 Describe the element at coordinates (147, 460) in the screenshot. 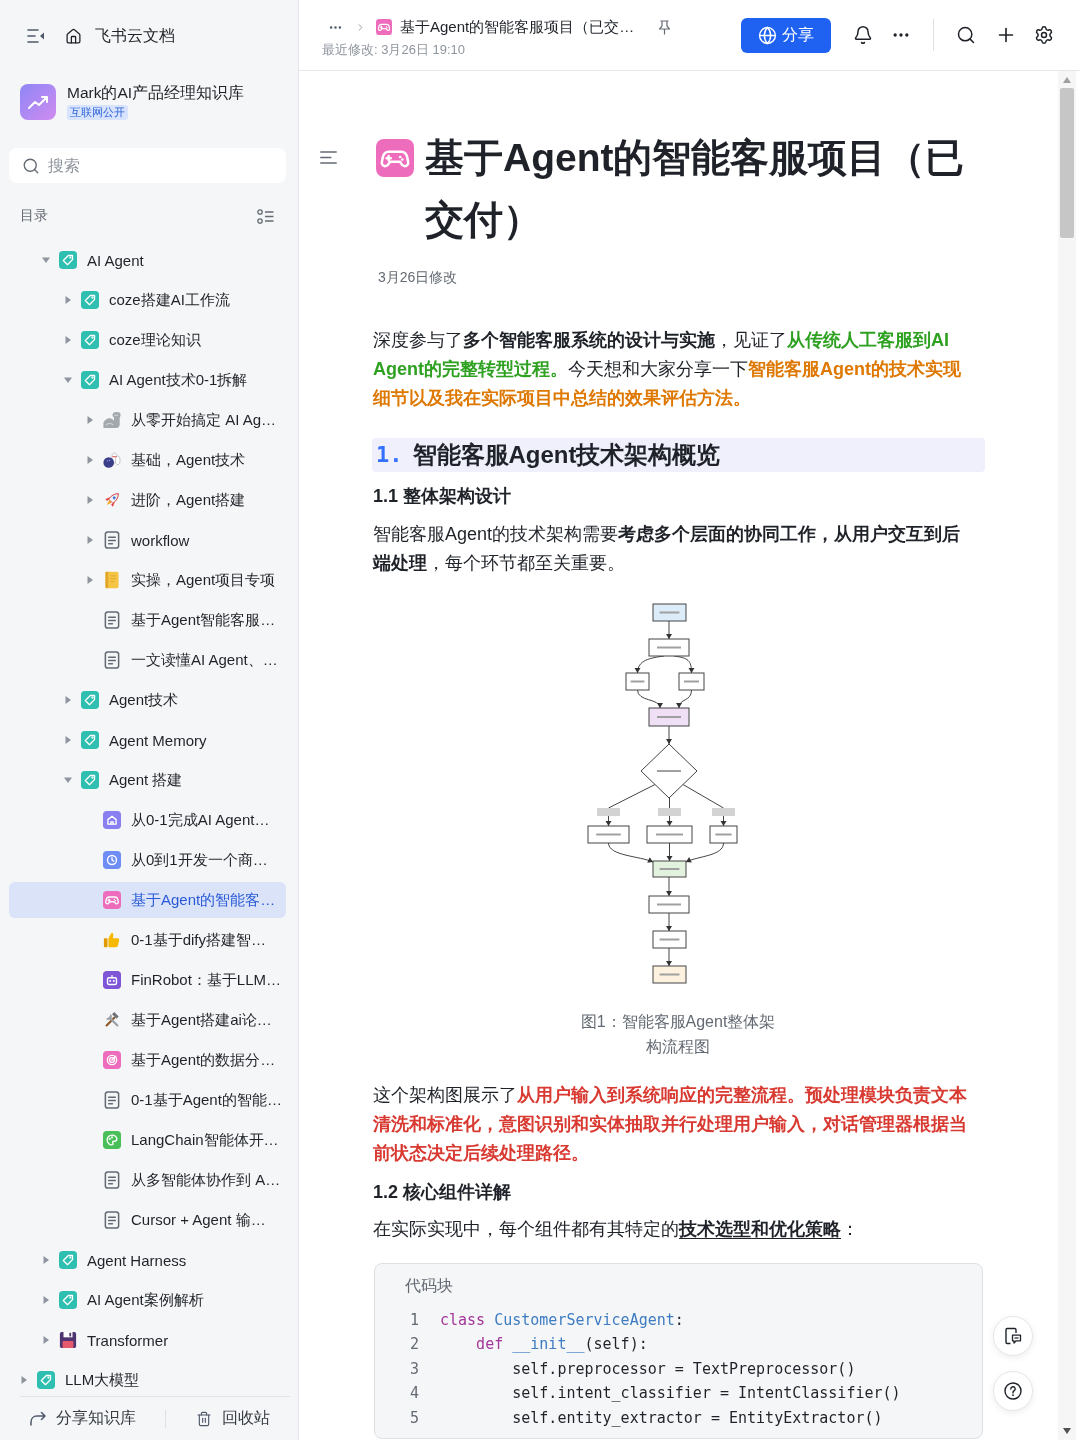

I see `tree-item: 基础，Agent技术` at that location.